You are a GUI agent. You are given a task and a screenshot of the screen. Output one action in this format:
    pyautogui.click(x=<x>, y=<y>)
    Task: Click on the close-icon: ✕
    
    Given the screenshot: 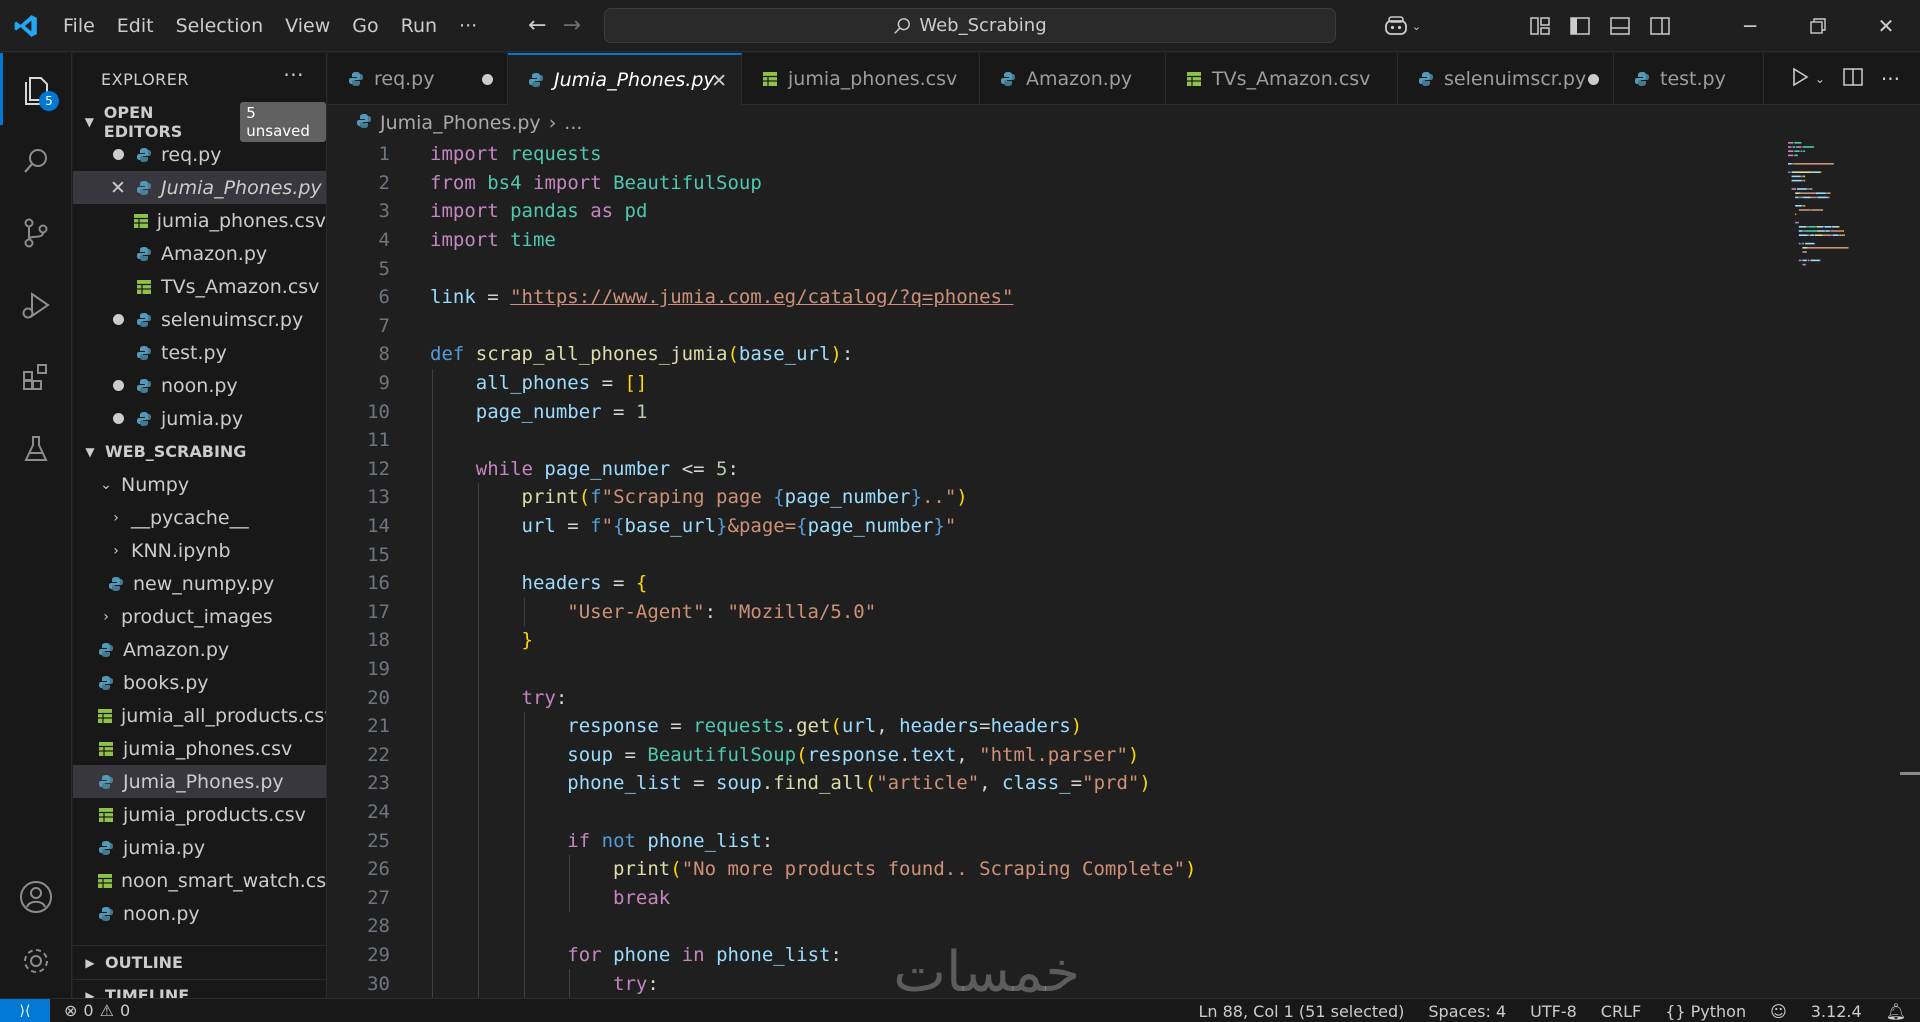 What is the action you would take?
    pyautogui.click(x=118, y=188)
    